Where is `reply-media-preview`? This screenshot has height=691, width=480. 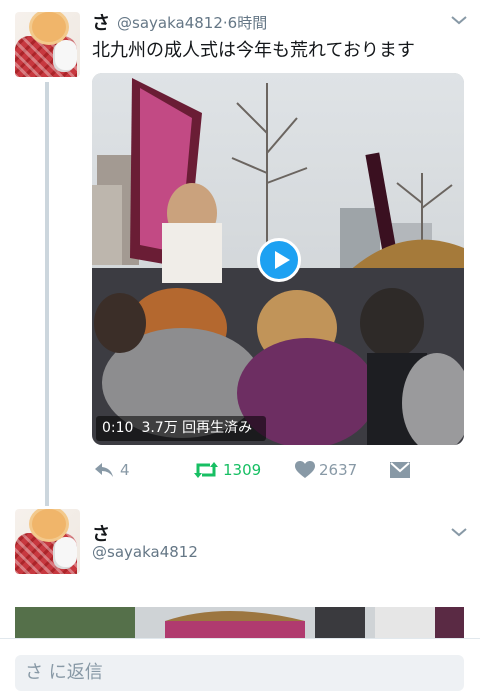
reply-media-preview is located at coordinates (239, 623).